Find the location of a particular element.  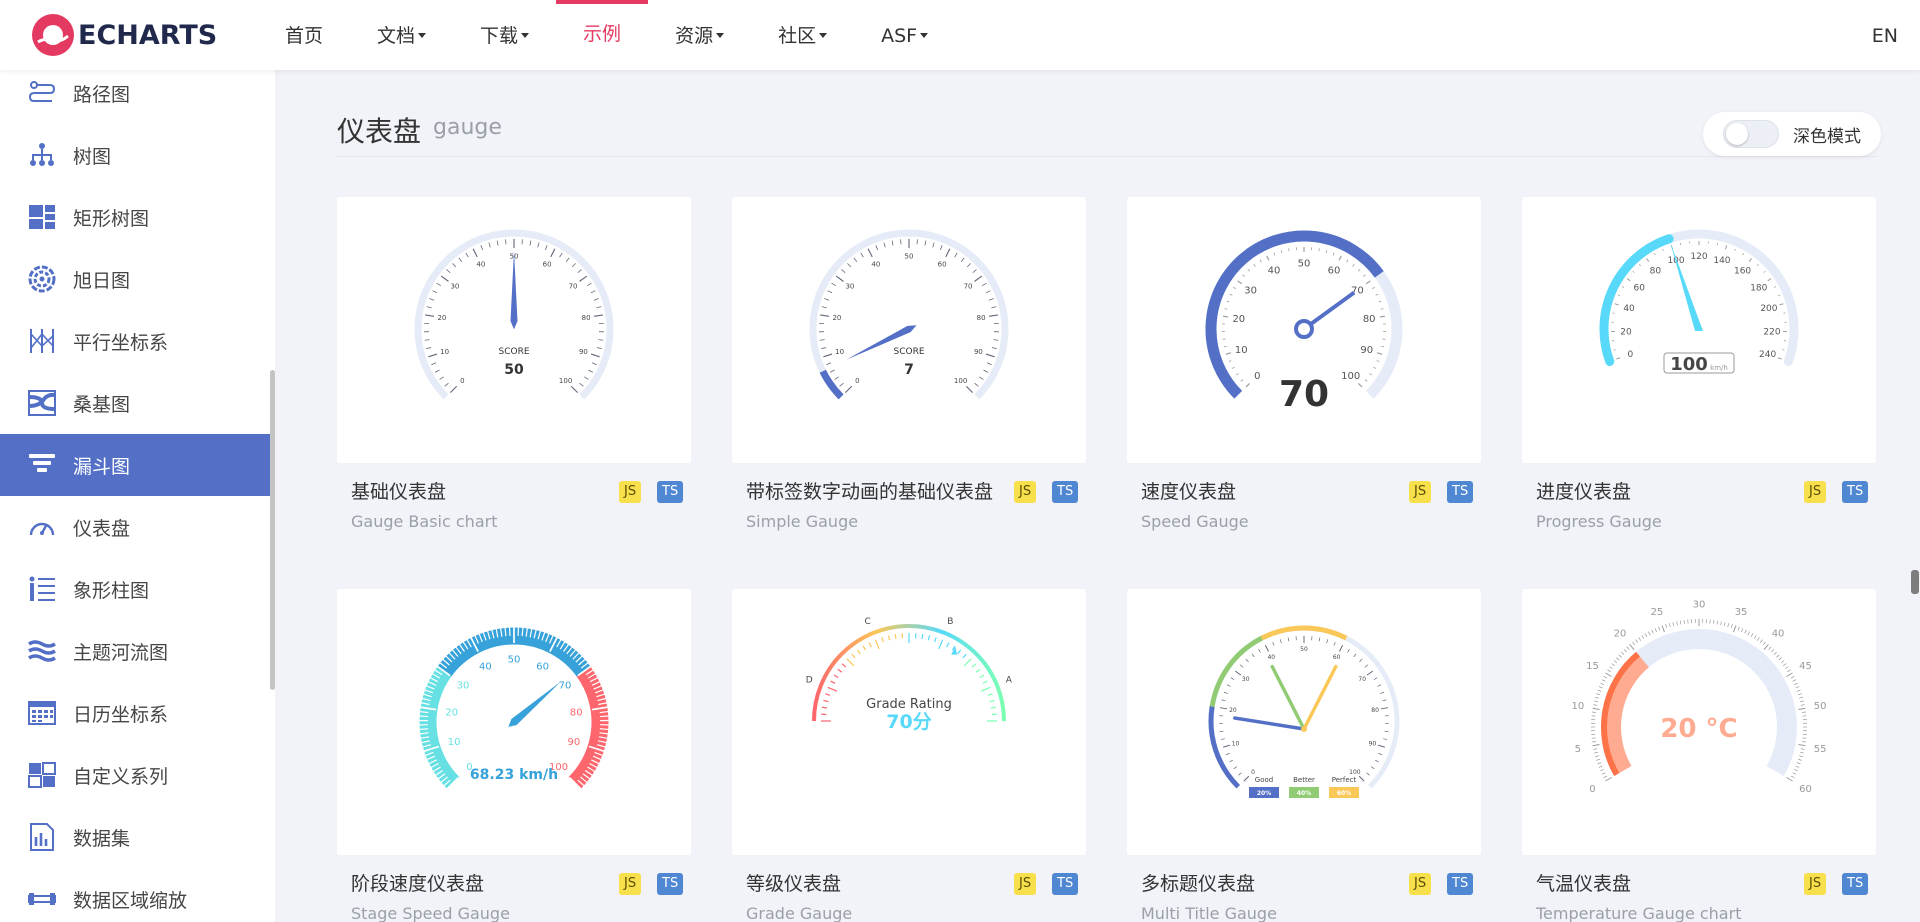

nav-item-0: 首页 is located at coordinates (304, 35).